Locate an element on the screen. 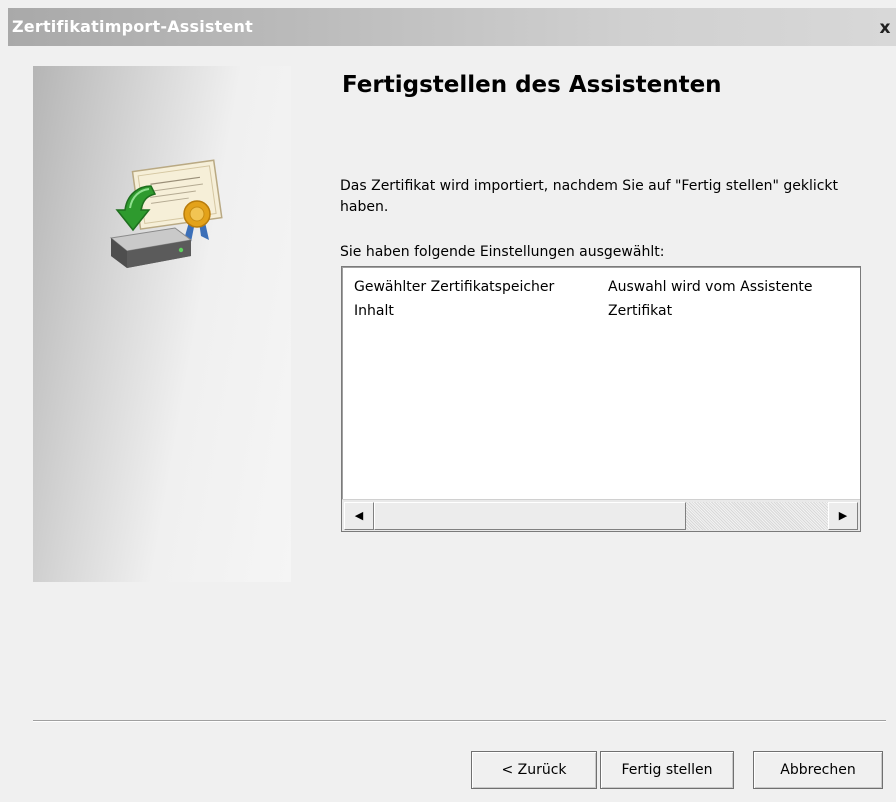  setting-name: Gewählter Zertifikatspeicher is located at coordinates (454, 287).